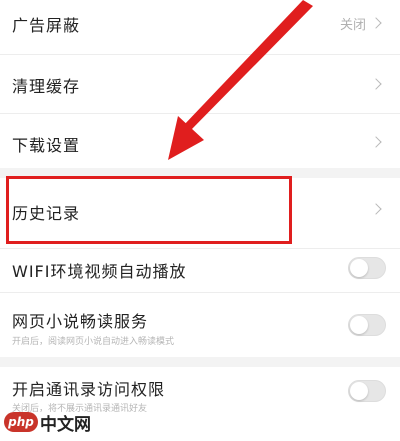  I want to click on clear-cache-row: 清理缓存, so click(200, 84).